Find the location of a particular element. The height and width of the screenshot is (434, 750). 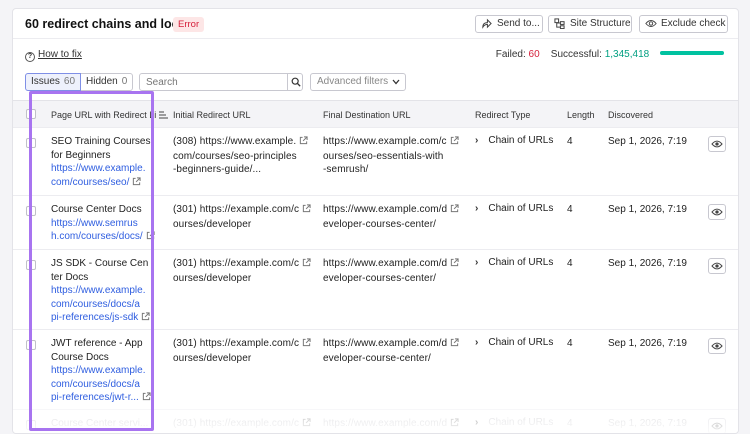

page-url-link: https://www.semrus h.com/courses/docs/ is located at coordinates (107, 231).